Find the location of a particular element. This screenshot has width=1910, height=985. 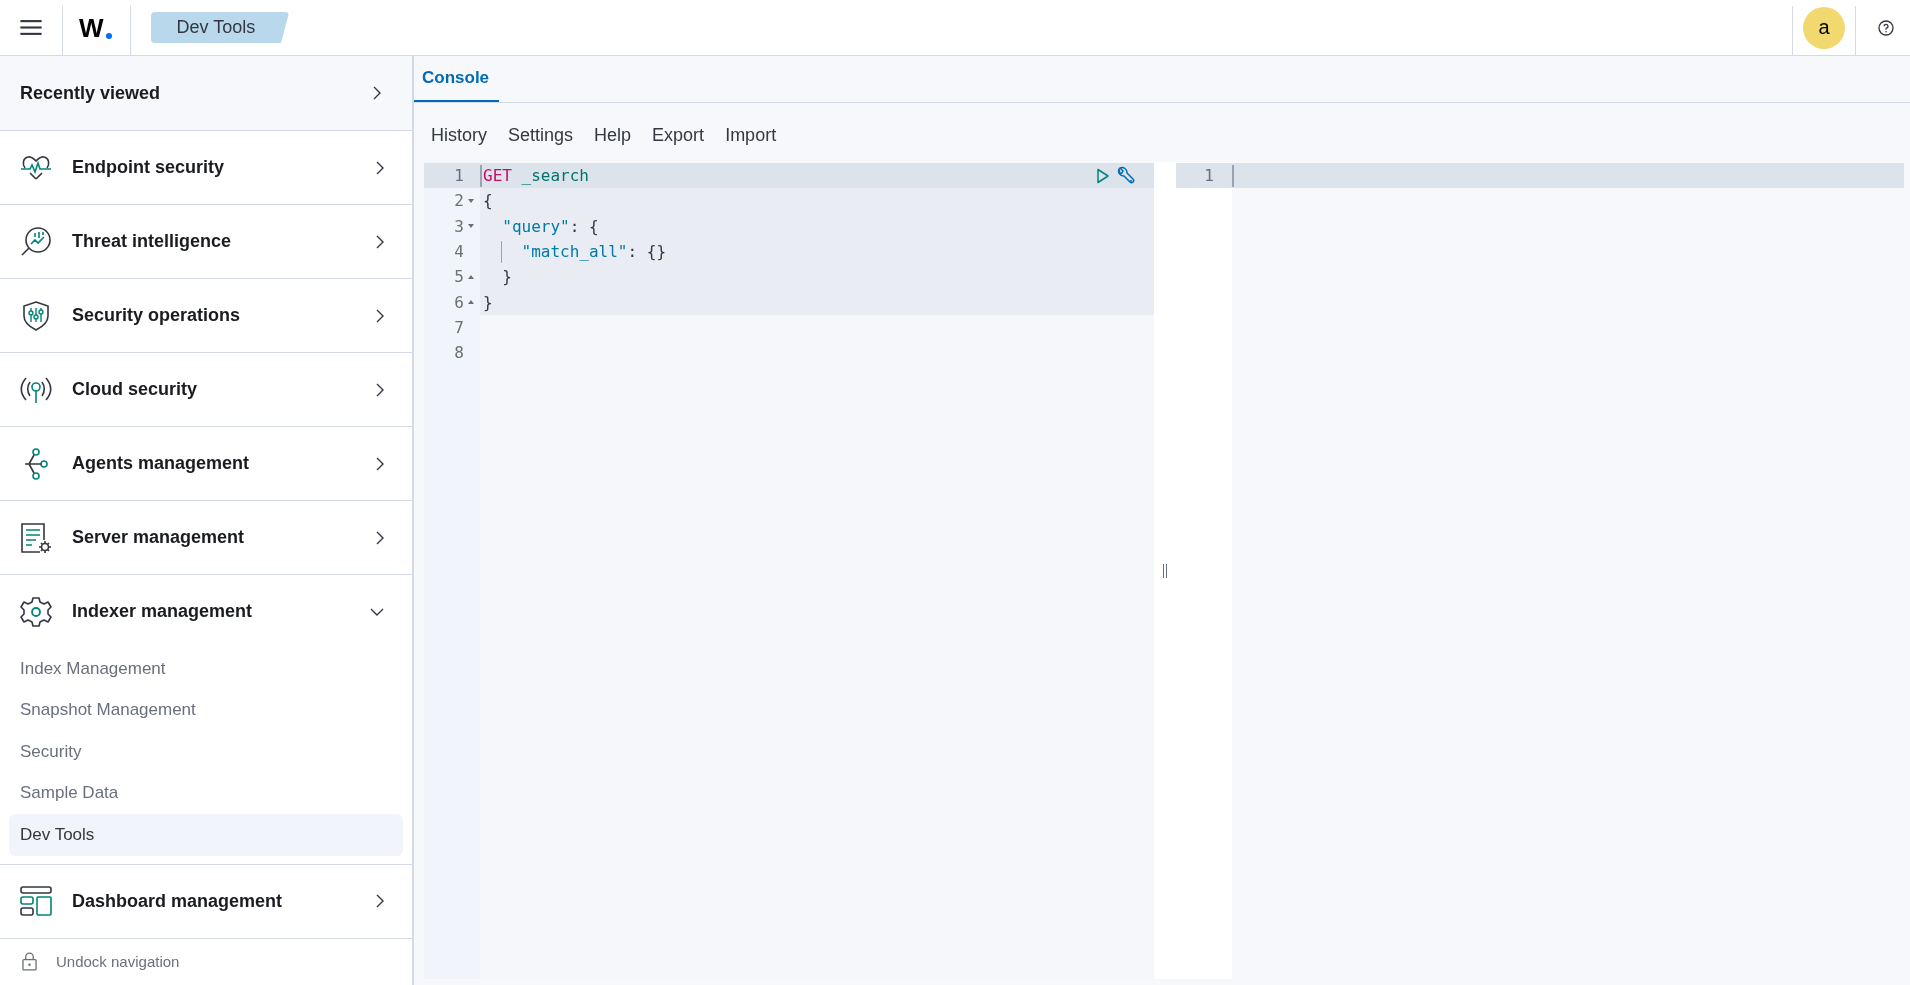

nav-sub-item: Index Management is located at coordinates (206, 669).